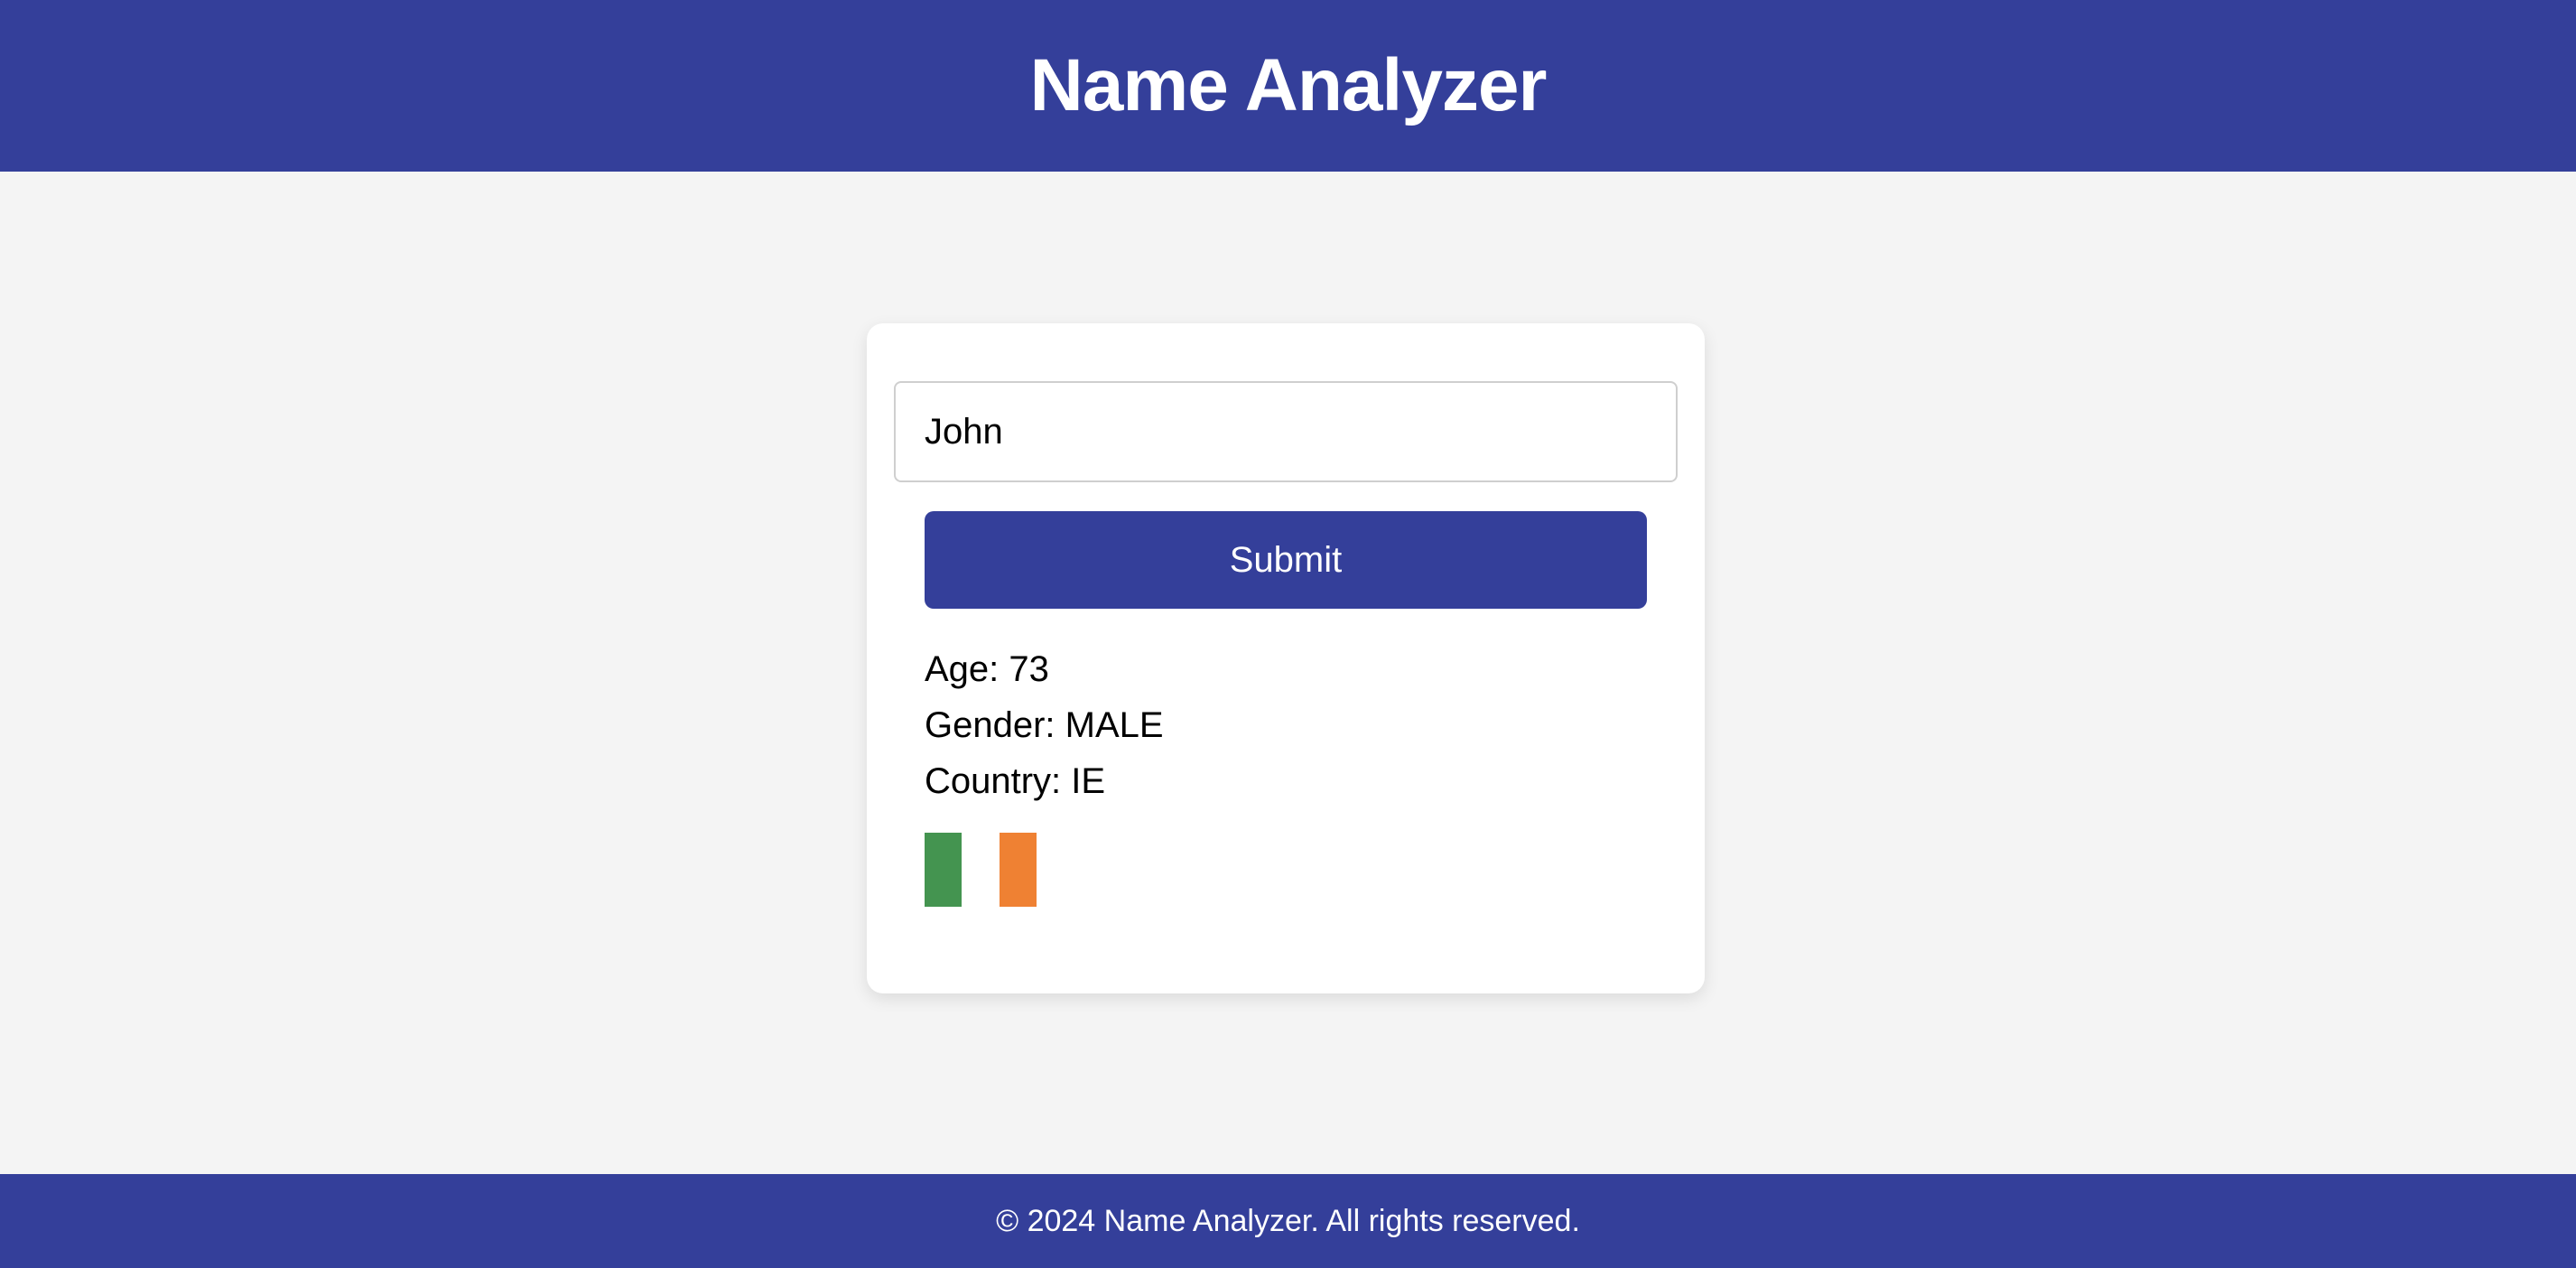 This screenshot has width=2576, height=1268. I want to click on flag-ireland-icon, so click(981, 870).